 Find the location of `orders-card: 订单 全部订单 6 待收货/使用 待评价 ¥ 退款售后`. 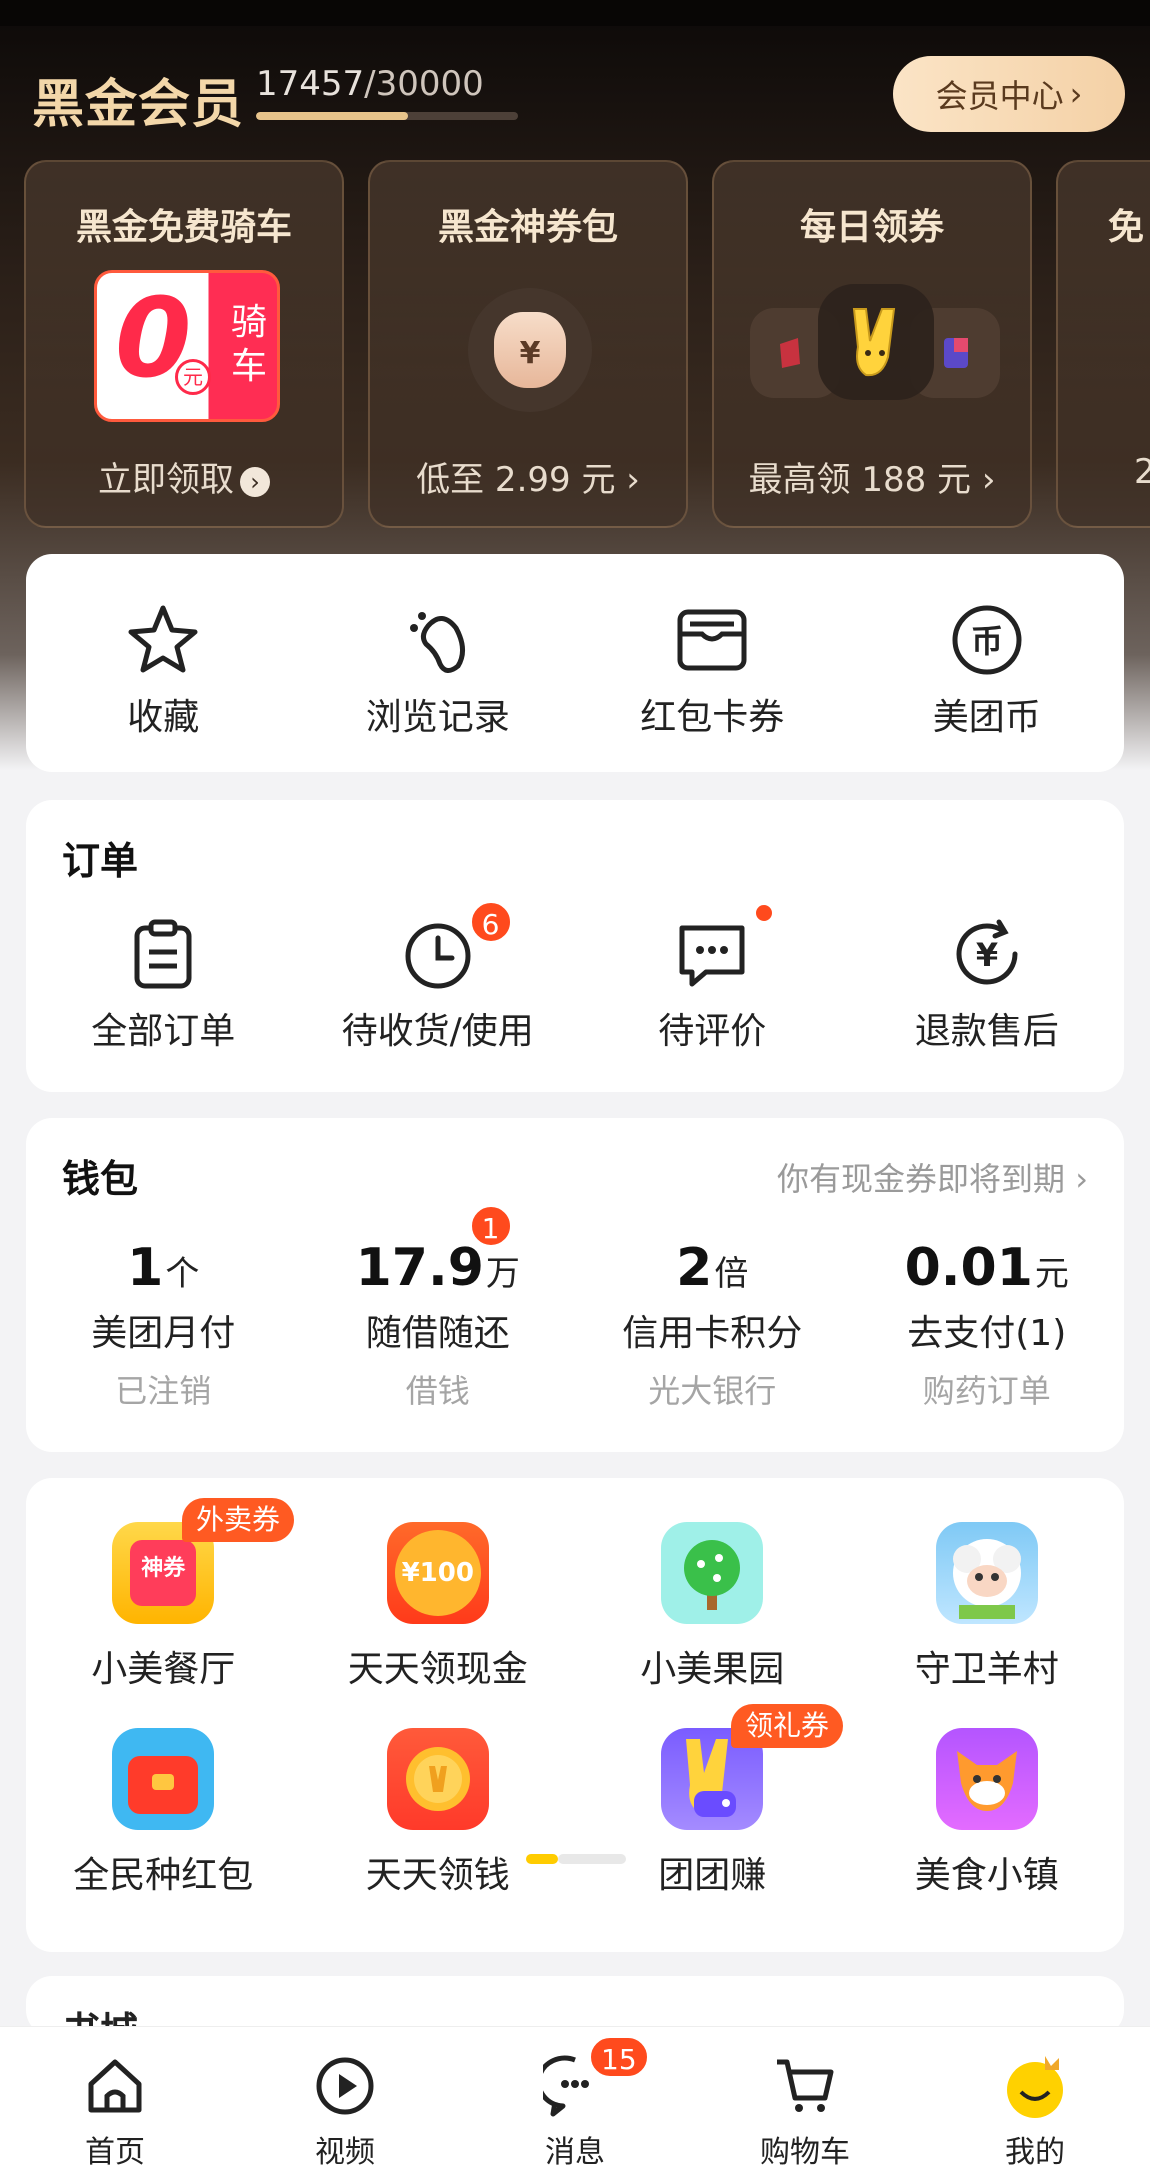

orders-card: 订单 全部订单 6 待收货/使用 待评价 ¥ 退款售后 is located at coordinates (575, 946).